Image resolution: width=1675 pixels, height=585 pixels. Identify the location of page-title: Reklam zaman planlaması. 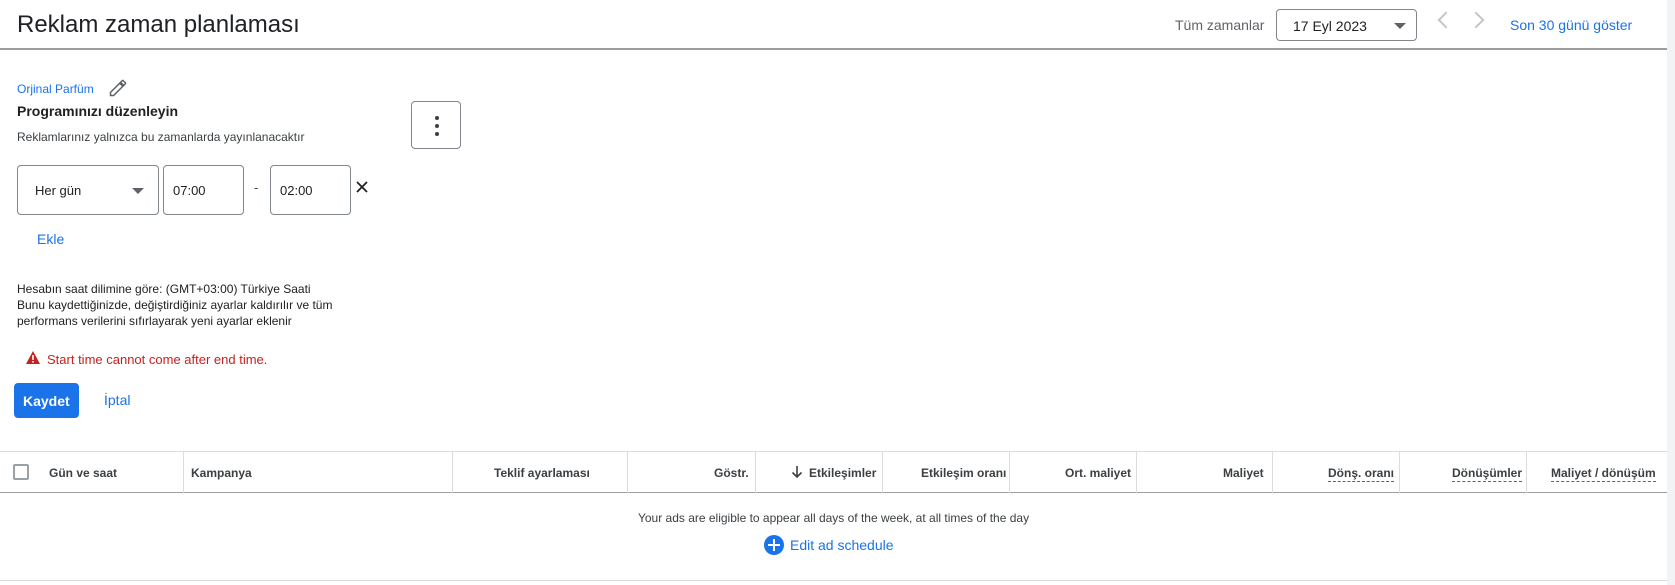
(158, 24).